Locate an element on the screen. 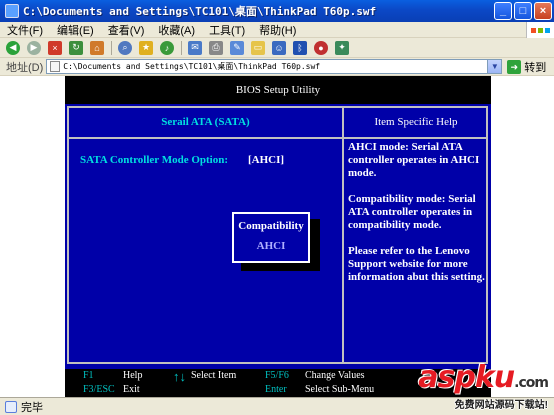  watermark-logo: aspku.com is located at coordinates (483, 377).